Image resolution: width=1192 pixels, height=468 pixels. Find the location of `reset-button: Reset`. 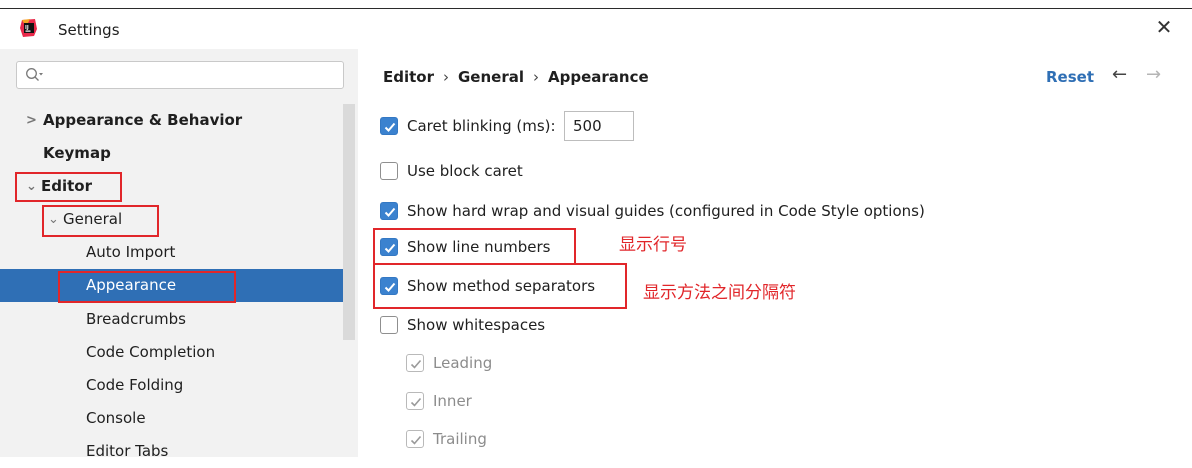

reset-button: Reset is located at coordinates (1070, 77).